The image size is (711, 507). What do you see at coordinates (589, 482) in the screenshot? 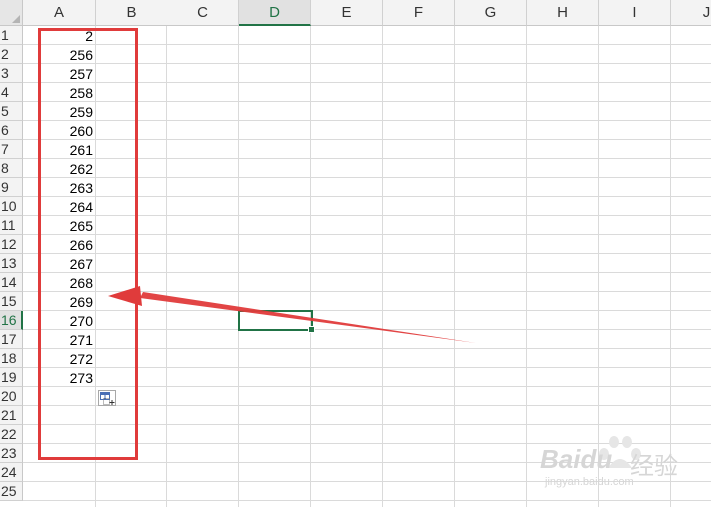
I see `watermark-url: jingyan.baidu.com` at bounding box center [589, 482].